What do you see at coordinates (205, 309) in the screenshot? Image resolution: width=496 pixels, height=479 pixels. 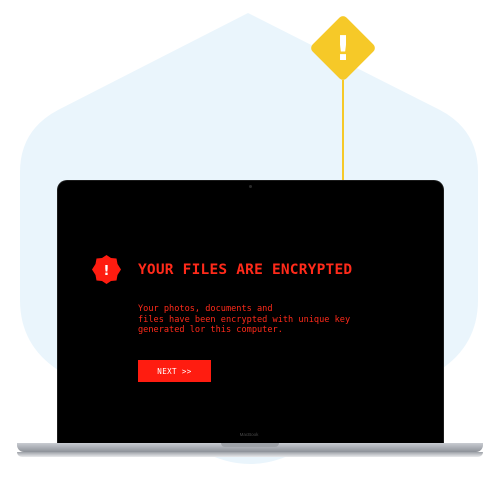 I see `message-line-1: Your photos, documents and` at bounding box center [205, 309].